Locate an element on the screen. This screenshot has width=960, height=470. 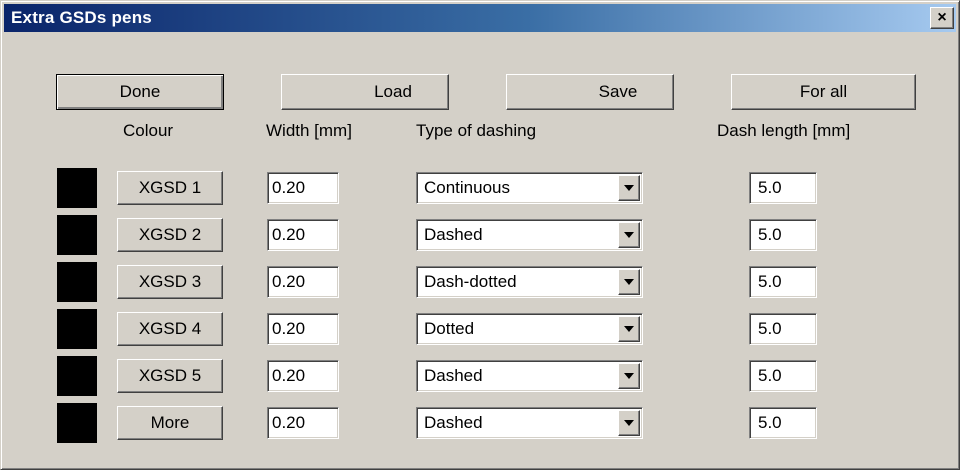
dashing-select-5: Dashed is located at coordinates (529, 376).